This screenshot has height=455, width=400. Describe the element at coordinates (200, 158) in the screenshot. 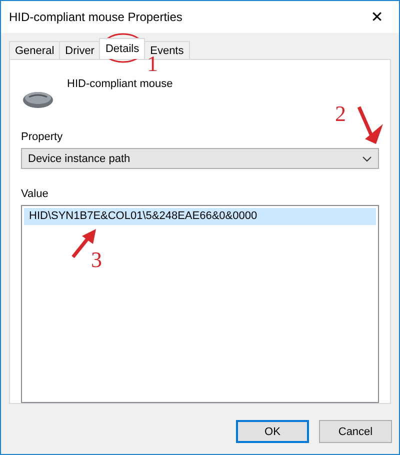

I see `property-dropdown: Device instance path` at that location.